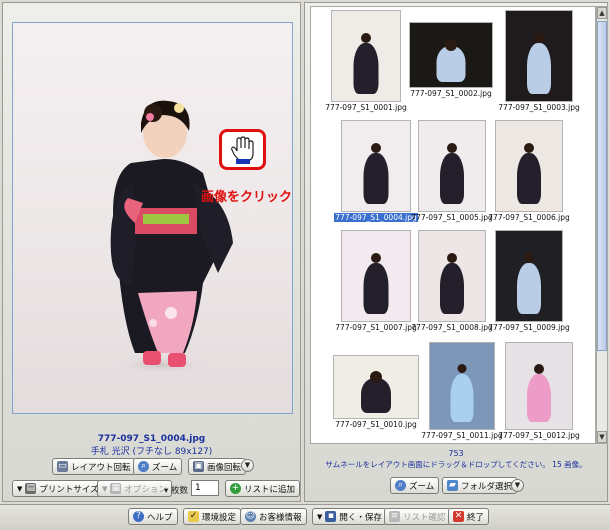 The image size is (610, 530). What do you see at coordinates (116, 488) in the screenshot?
I see `option-icon: ▦` at bounding box center [116, 488].